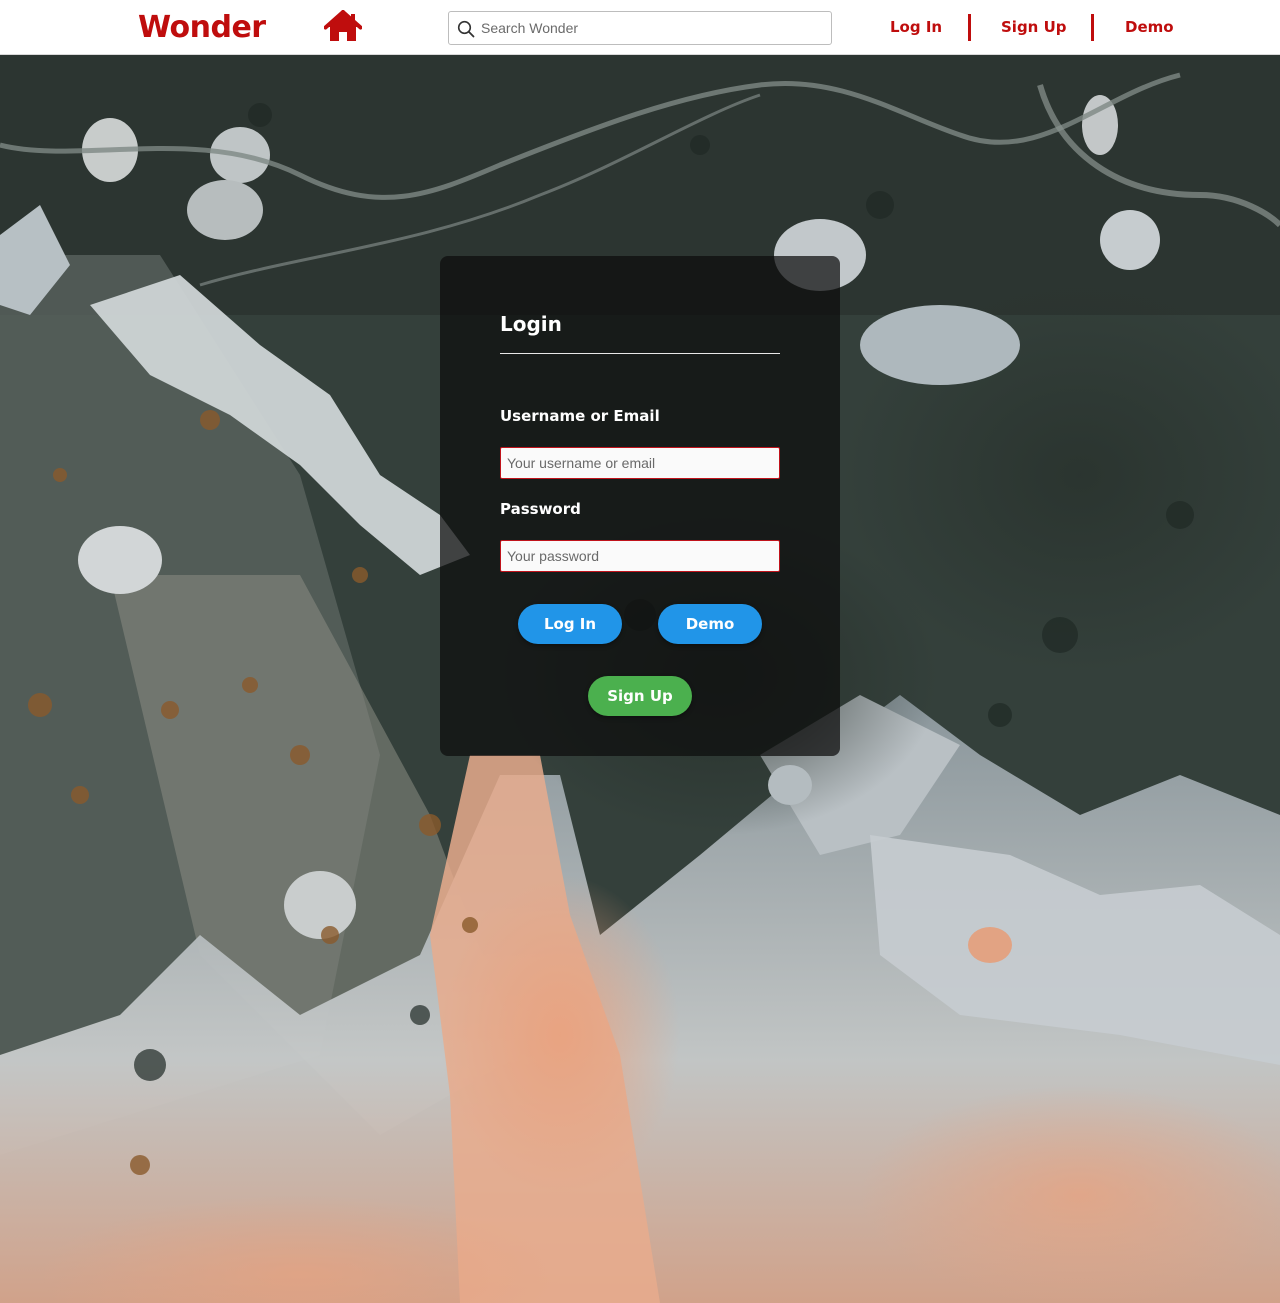 This screenshot has height=1303, width=1280. I want to click on login-button: Log In, so click(570, 624).